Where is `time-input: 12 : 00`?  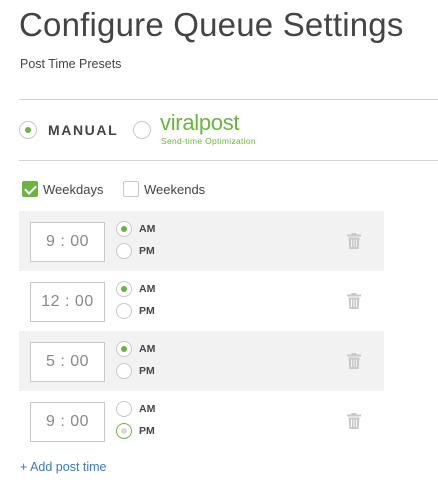
time-input: 12 : 00 is located at coordinates (67, 302).